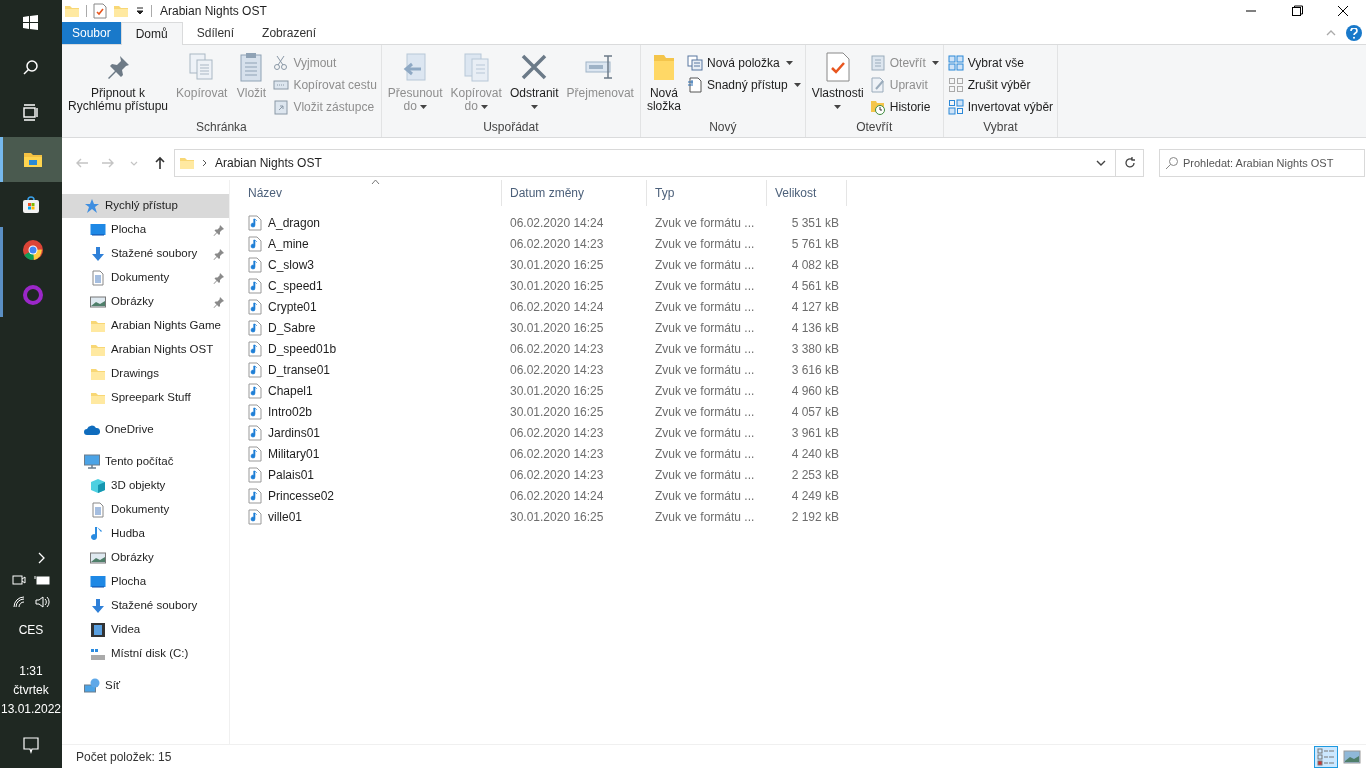 This screenshot has width=1366, height=768. Describe the element at coordinates (1000, 106) in the screenshot. I see `ribbon-button: Invertovat výběr` at that location.